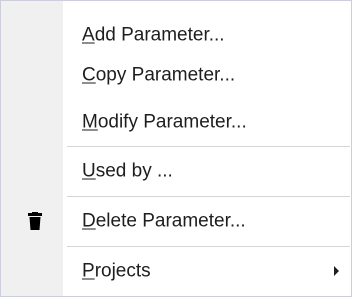  What do you see at coordinates (176, 271) in the screenshot?
I see `menu-item-projects: Projects` at bounding box center [176, 271].